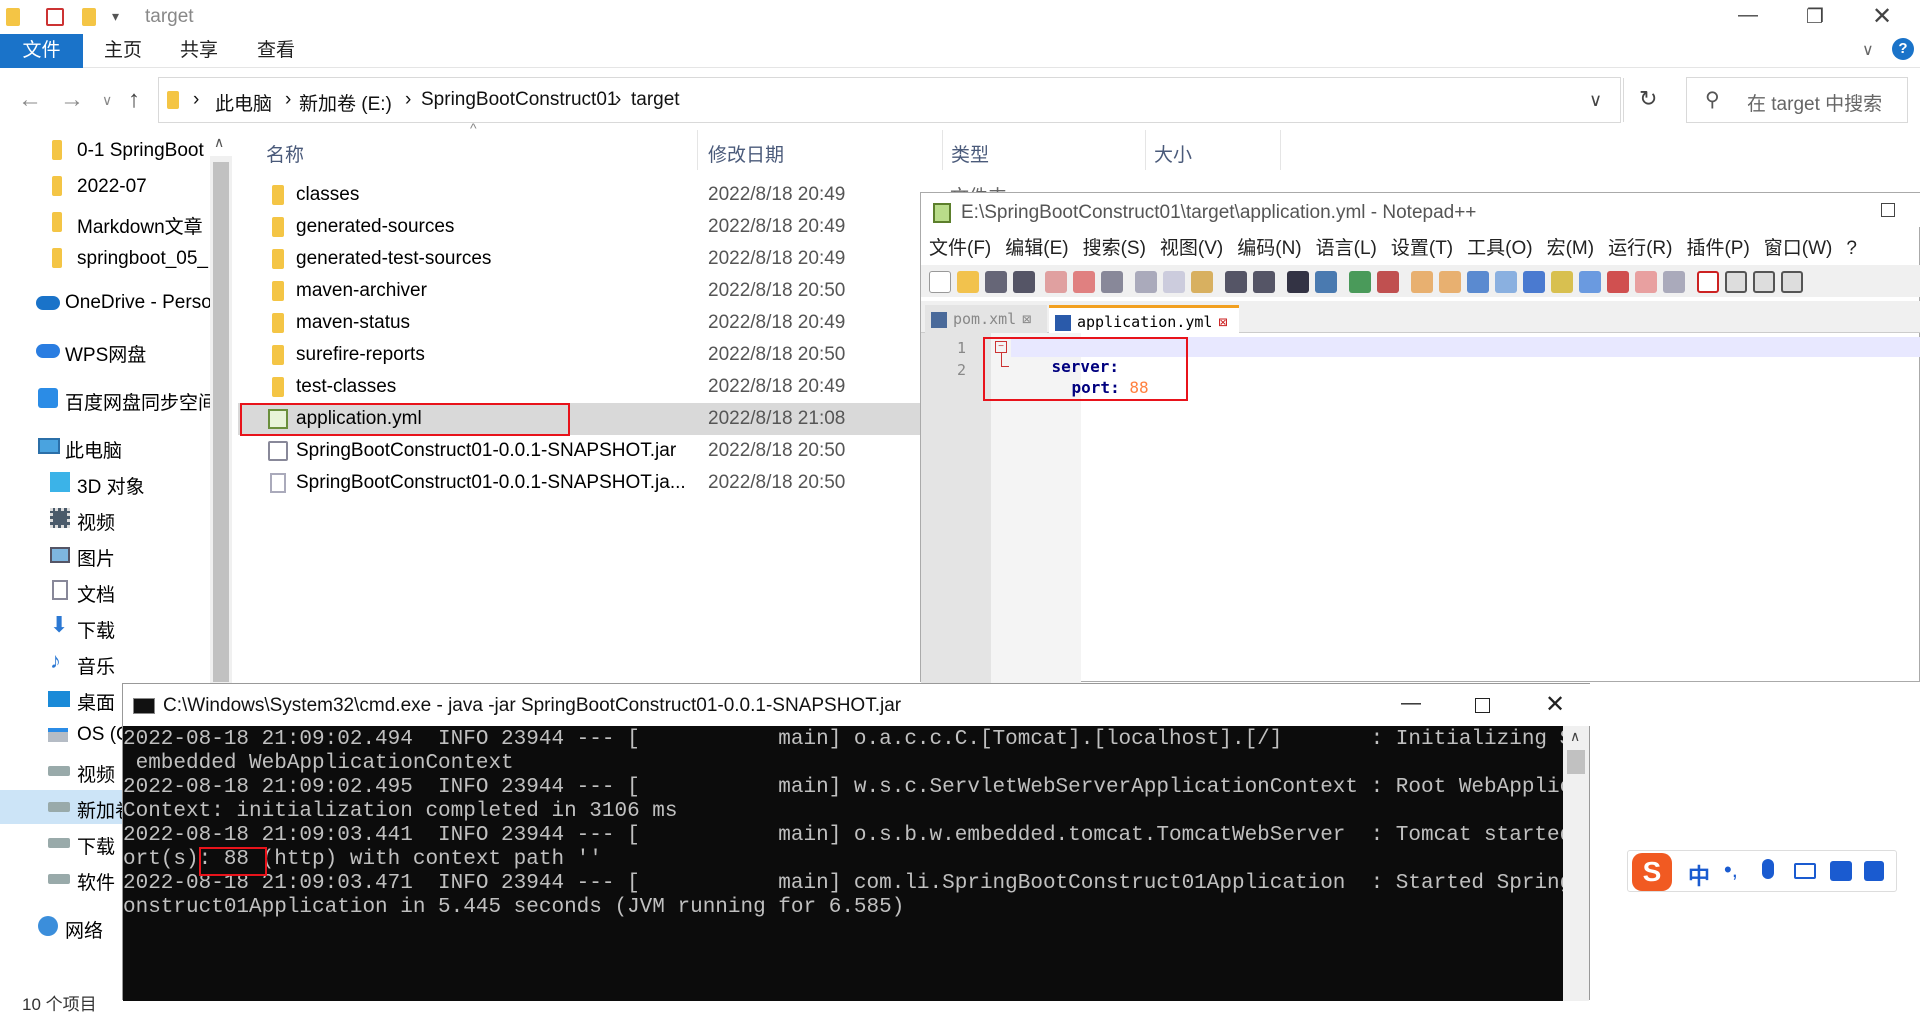 Image resolution: width=1920 pixels, height=1015 pixels. Describe the element at coordinates (345, 102) in the screenshot. I see `breadcrumb-drive-e: 新加卷 (E:)` at that location.